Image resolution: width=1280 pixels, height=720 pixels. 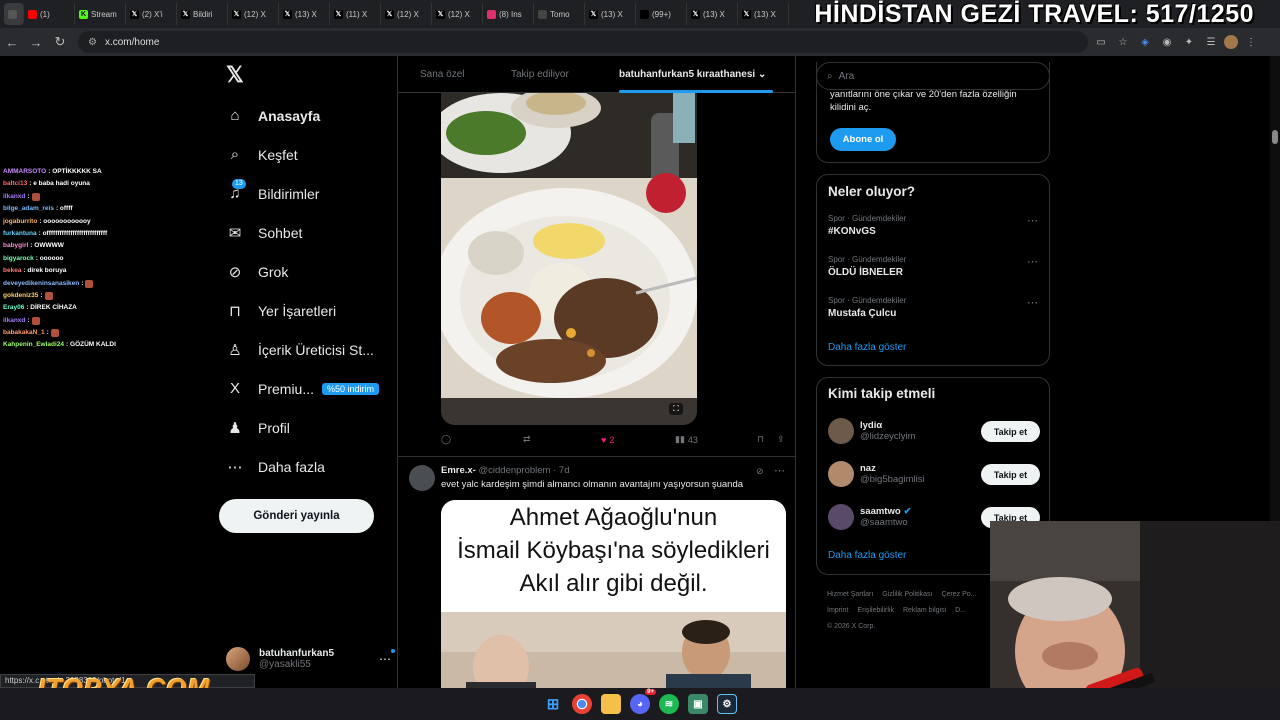 I want to click on forward-icon: →, so click(x=36, y=42).